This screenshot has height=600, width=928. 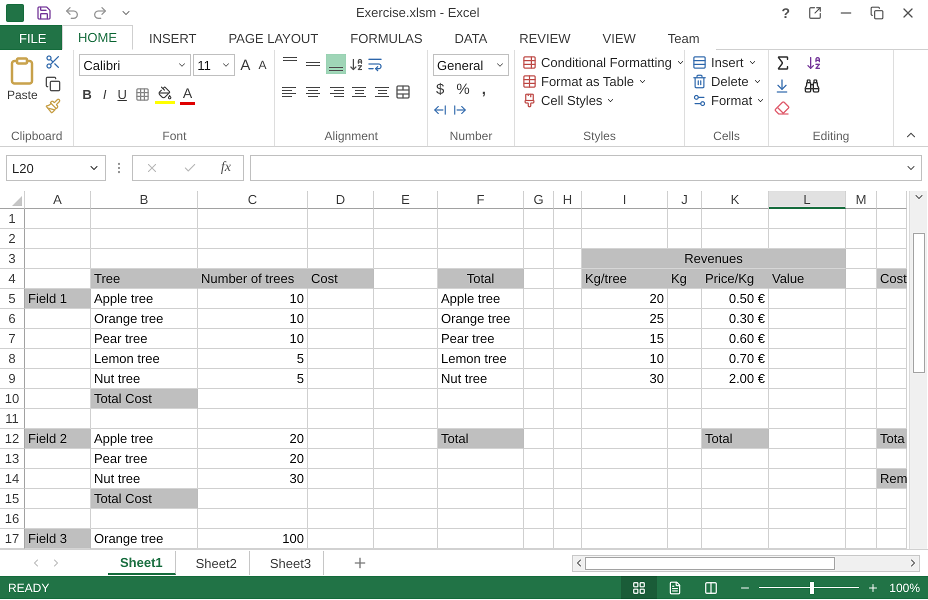 I want to click on font-color-button: A, so click(x=188, y=94).